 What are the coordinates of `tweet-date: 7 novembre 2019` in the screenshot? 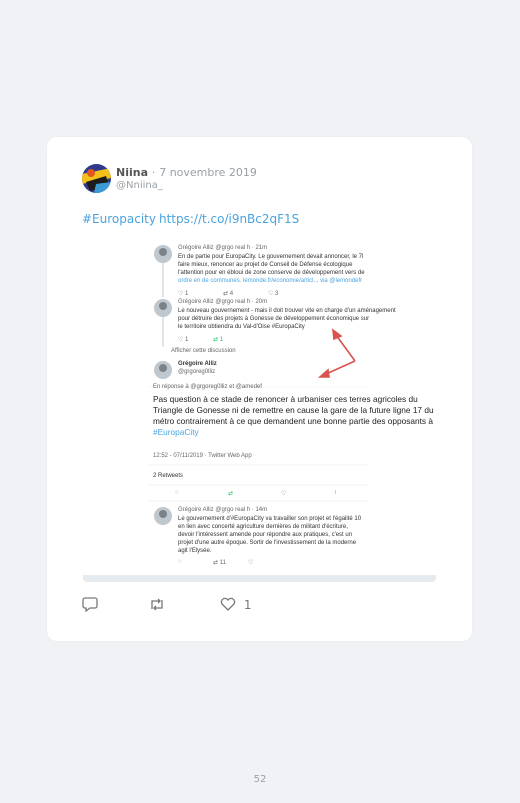 It's located at (208, 172).